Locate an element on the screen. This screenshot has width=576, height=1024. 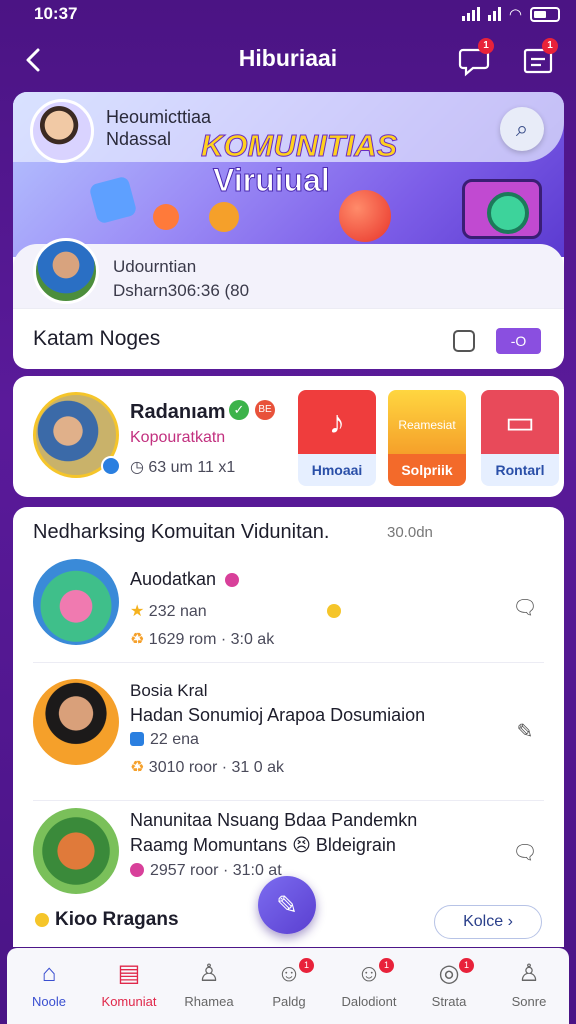
banner-title-line2: Viruiual is located at coordinates (272, 180).